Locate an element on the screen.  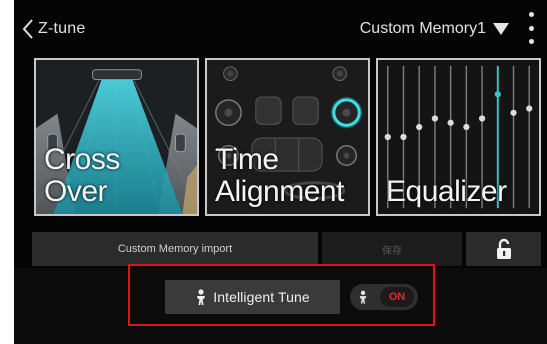
memory-selector: Custom Memory1 is located at coordinates (434, 29).